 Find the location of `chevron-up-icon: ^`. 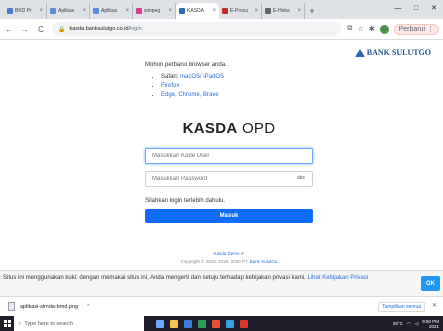

chevron-up-icon: ^ is located at coordinates (88, 307).